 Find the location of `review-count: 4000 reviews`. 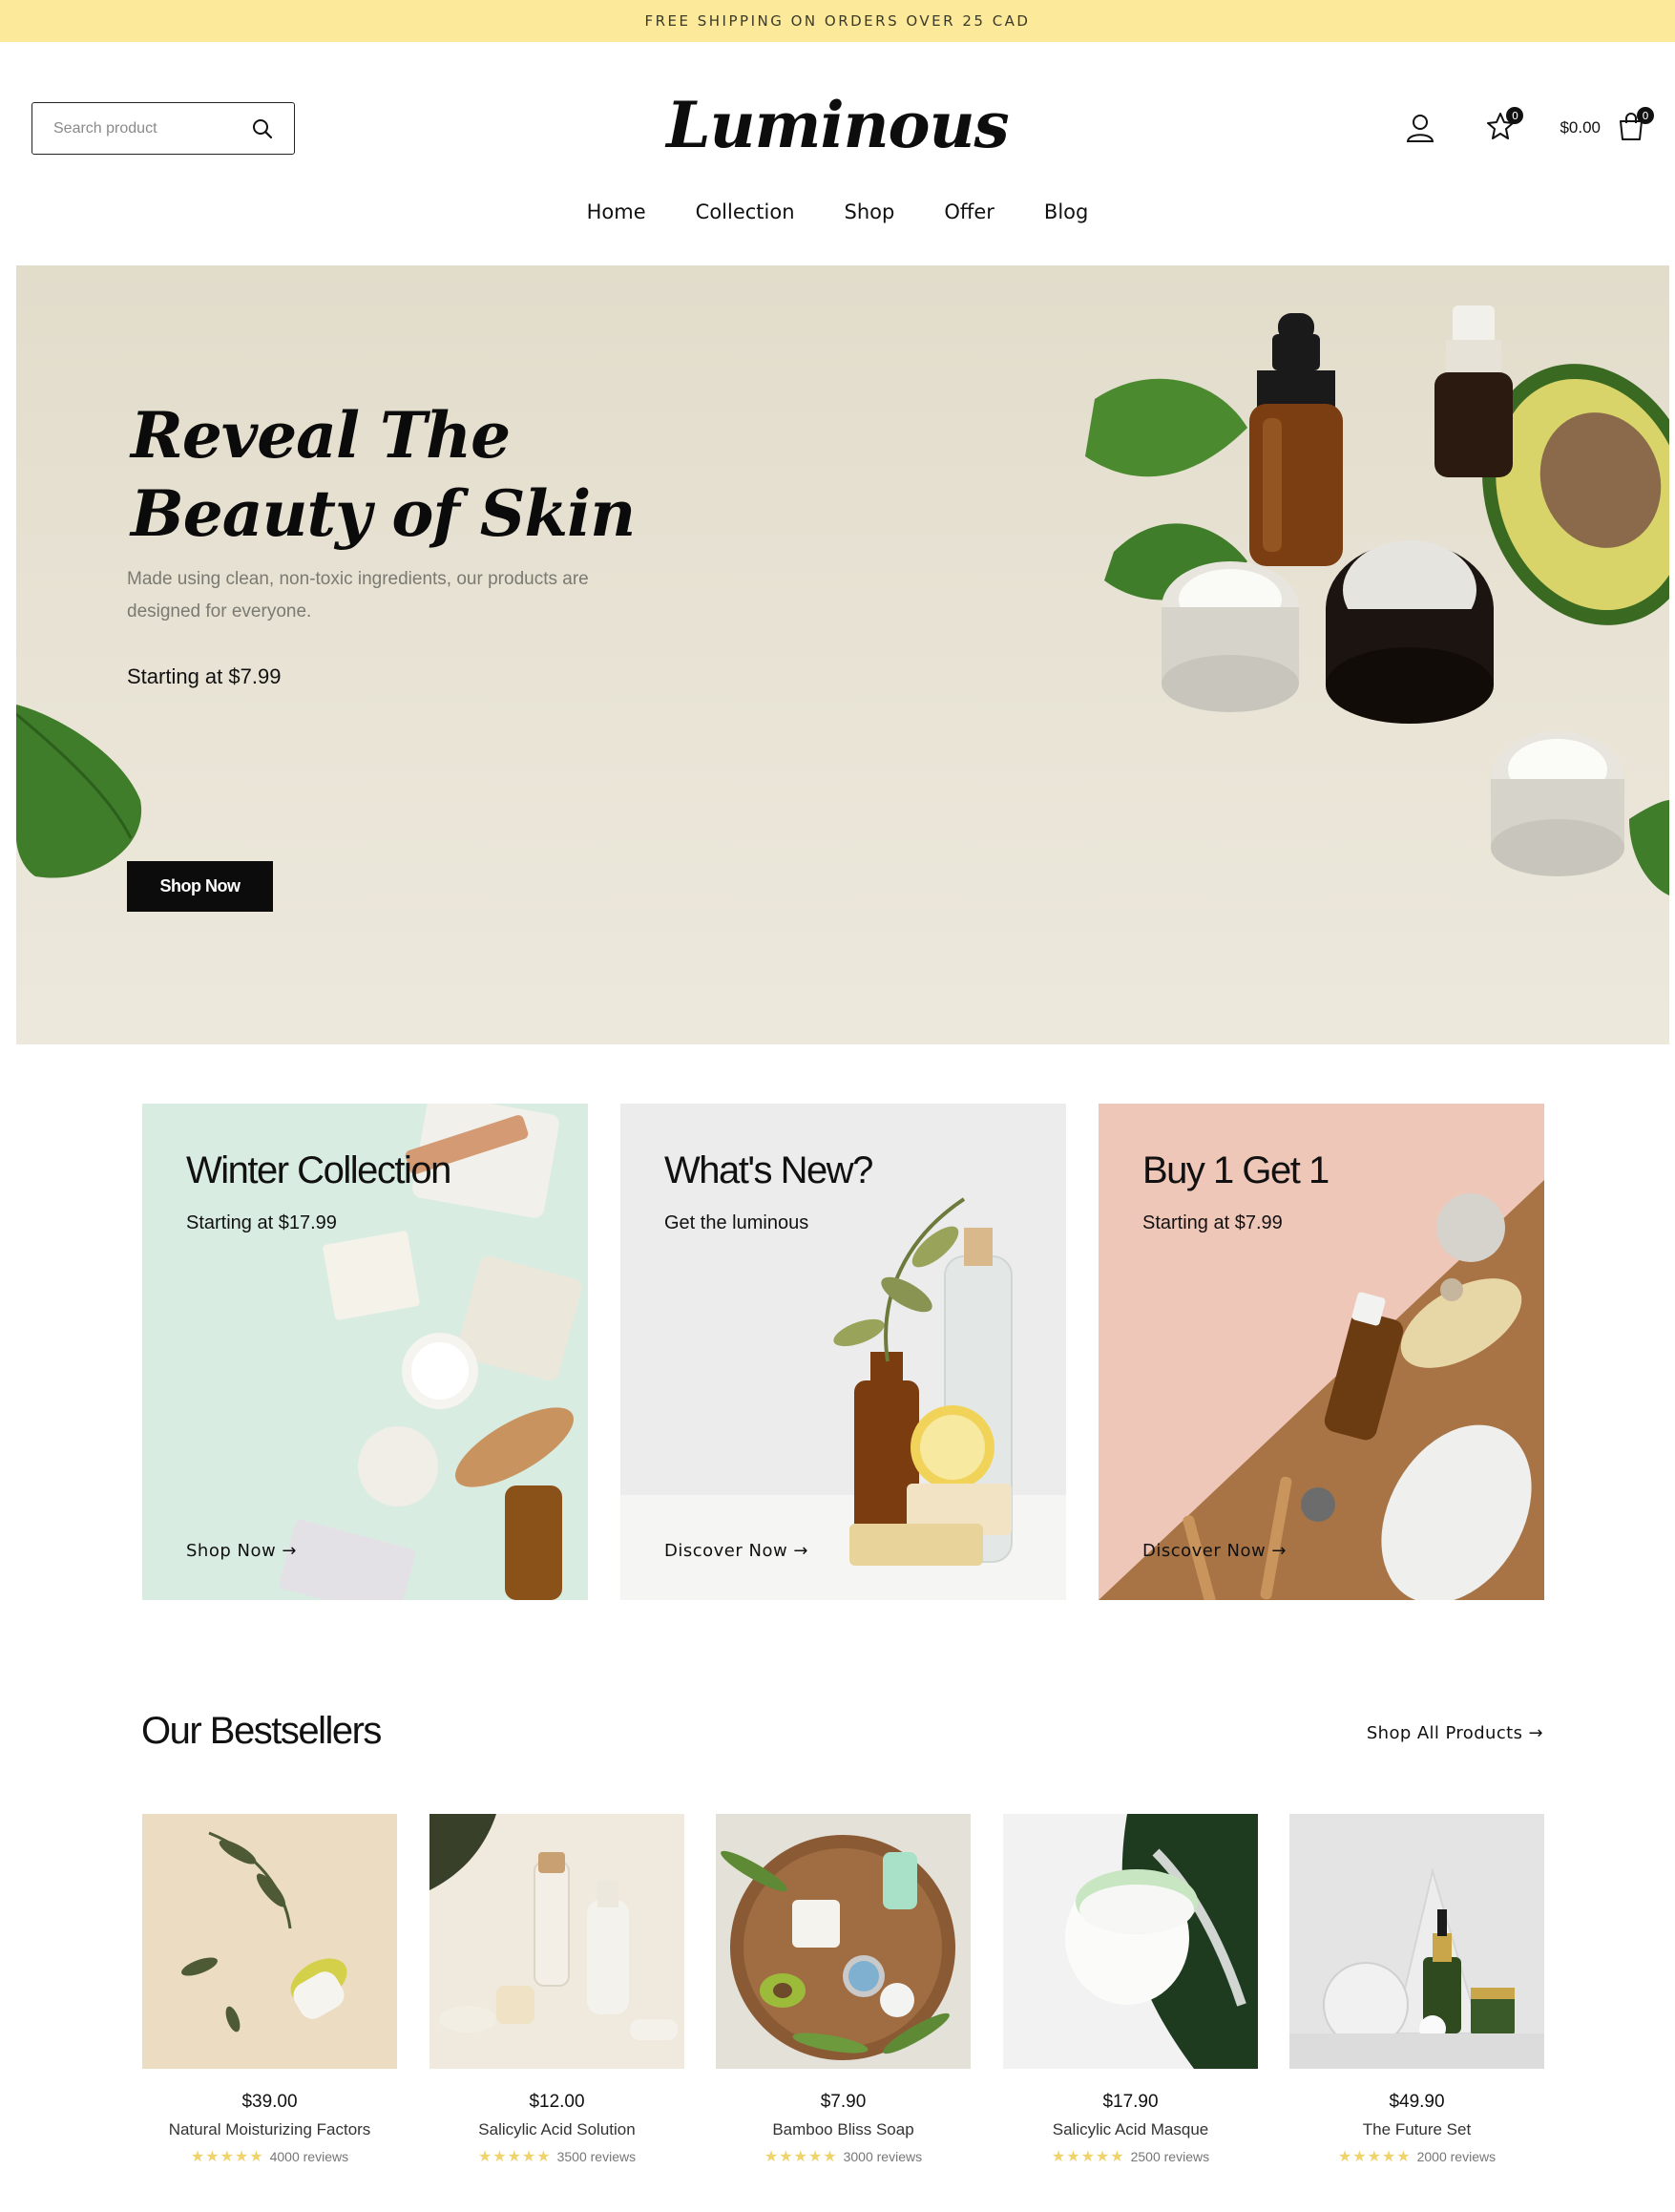

review-count: 4000 reviews is located at coordinates (309, 2156).